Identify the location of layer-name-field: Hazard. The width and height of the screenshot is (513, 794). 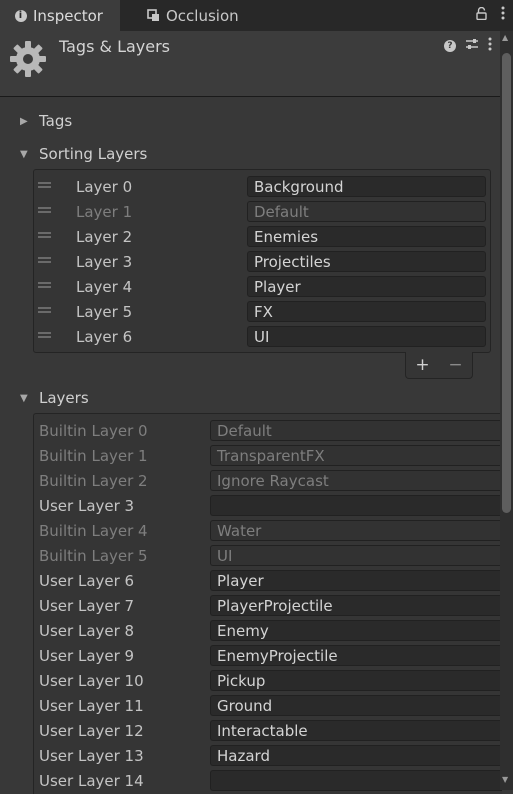
(356, 755).